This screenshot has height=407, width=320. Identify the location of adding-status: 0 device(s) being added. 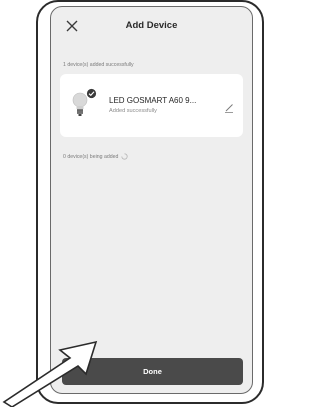
(95, 156).